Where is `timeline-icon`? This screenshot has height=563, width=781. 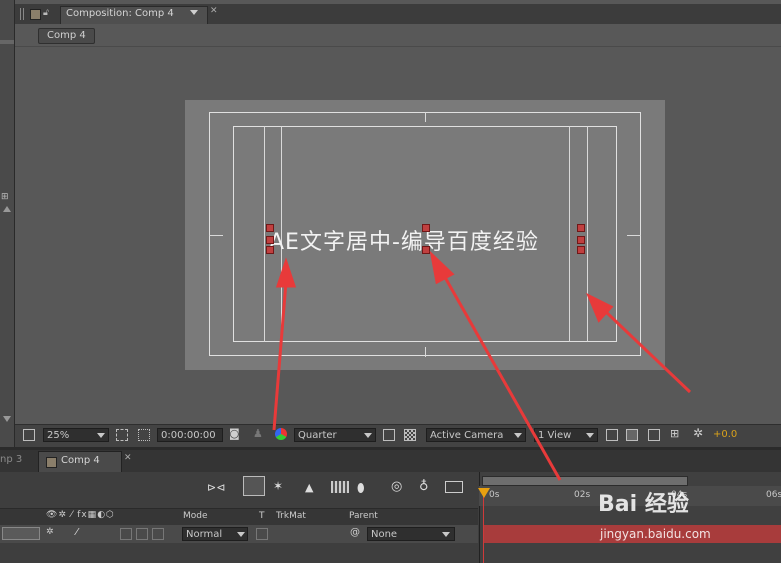 timeline-icon is located at coordinates (654, 435).